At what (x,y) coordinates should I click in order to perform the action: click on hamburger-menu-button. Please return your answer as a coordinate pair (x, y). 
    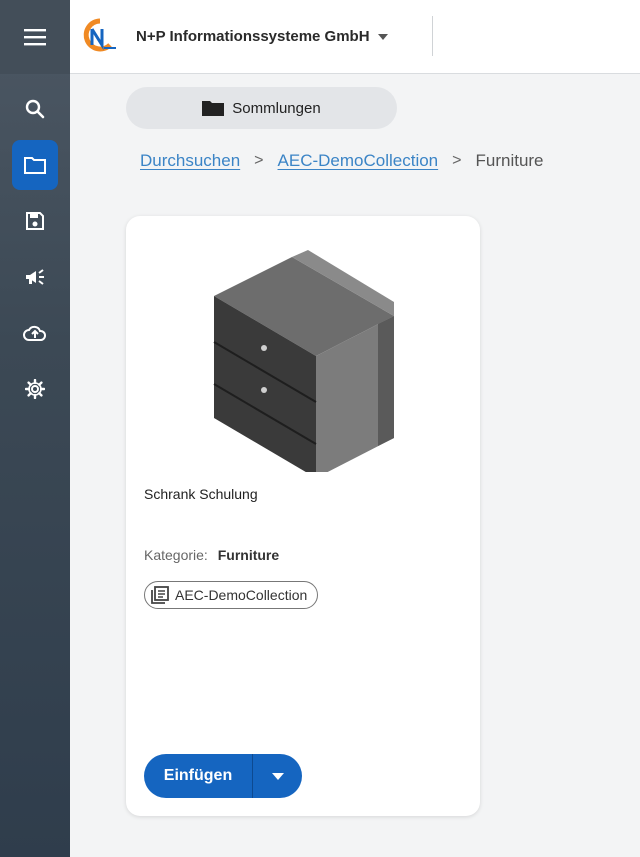
    Looking at the image, I should click on (35, 37).